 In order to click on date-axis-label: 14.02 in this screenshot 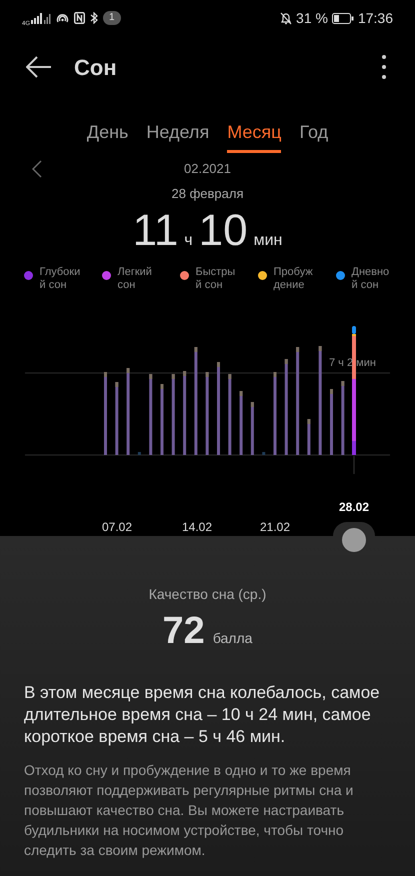, I will do `click(197, 527)`.